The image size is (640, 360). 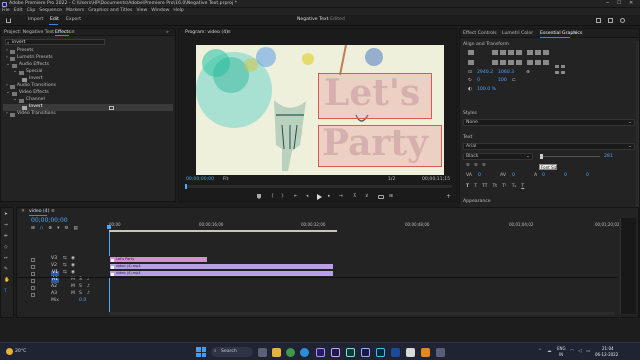 I want to click on expand-panels-icon: », so click(x=167, y=33).